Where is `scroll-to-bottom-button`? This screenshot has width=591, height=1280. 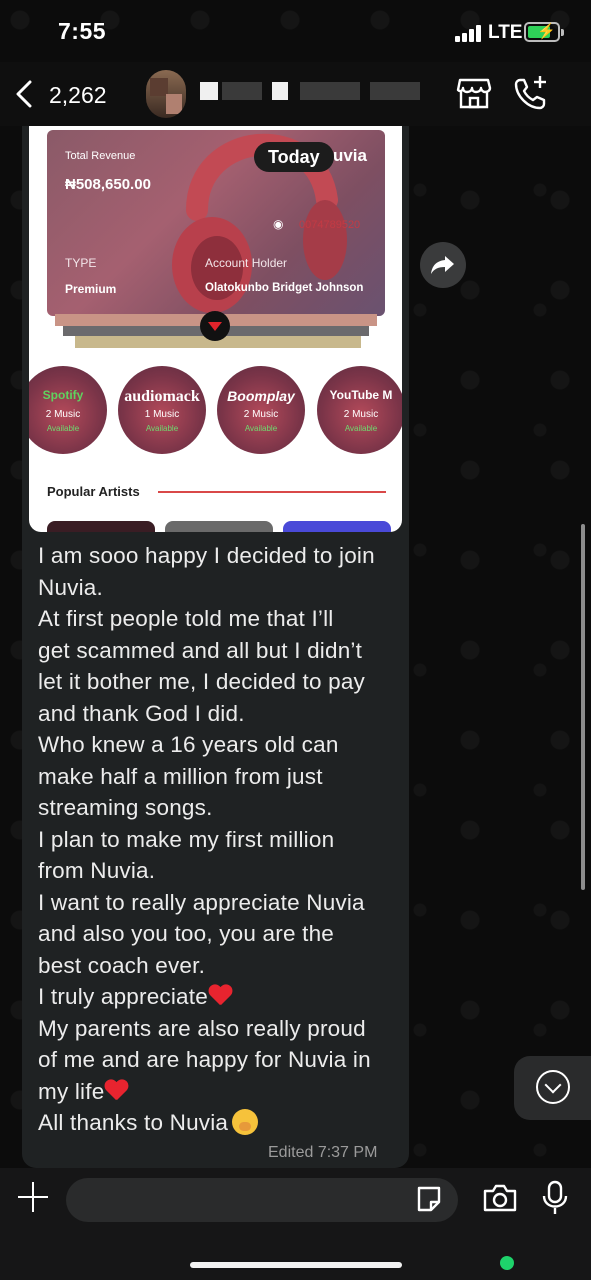
scroll-to-bottom-button is located at coordinates (552, 1088).